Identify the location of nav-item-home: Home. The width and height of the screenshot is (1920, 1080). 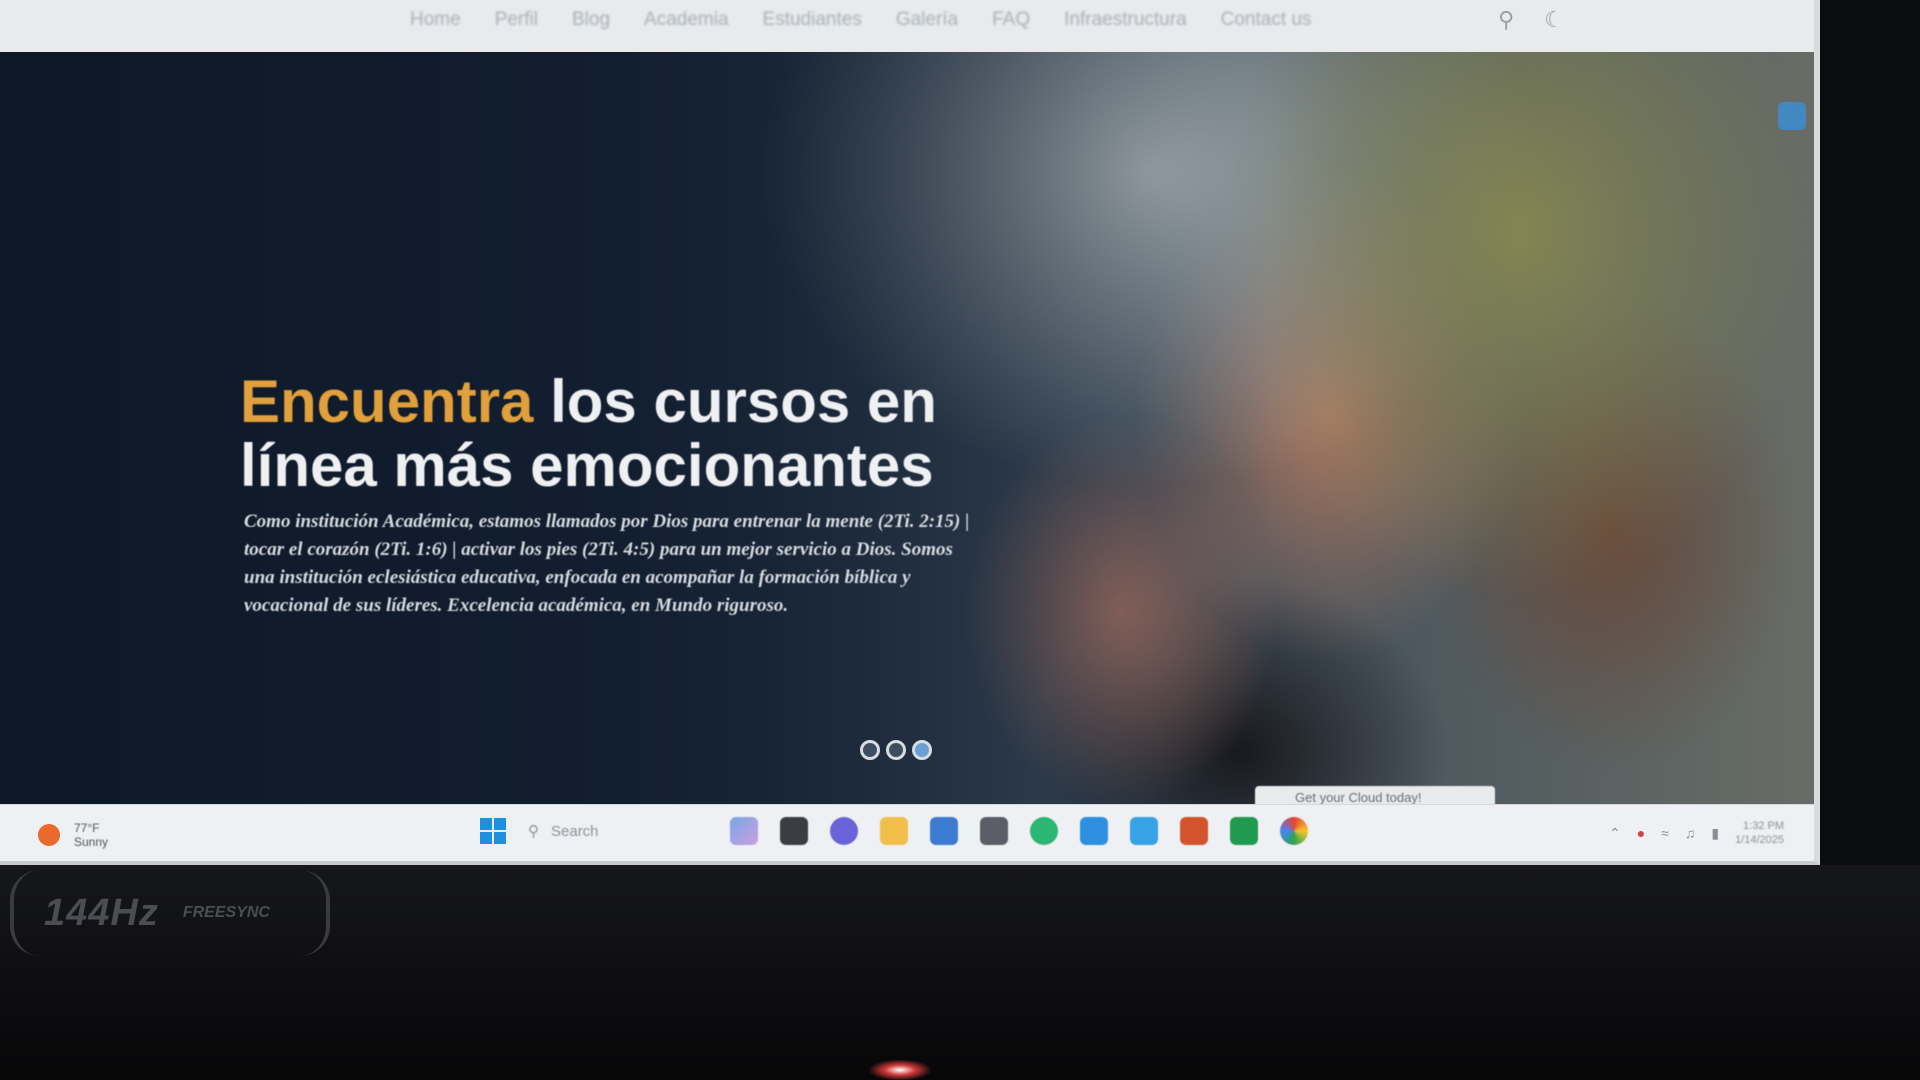
(435, 20).